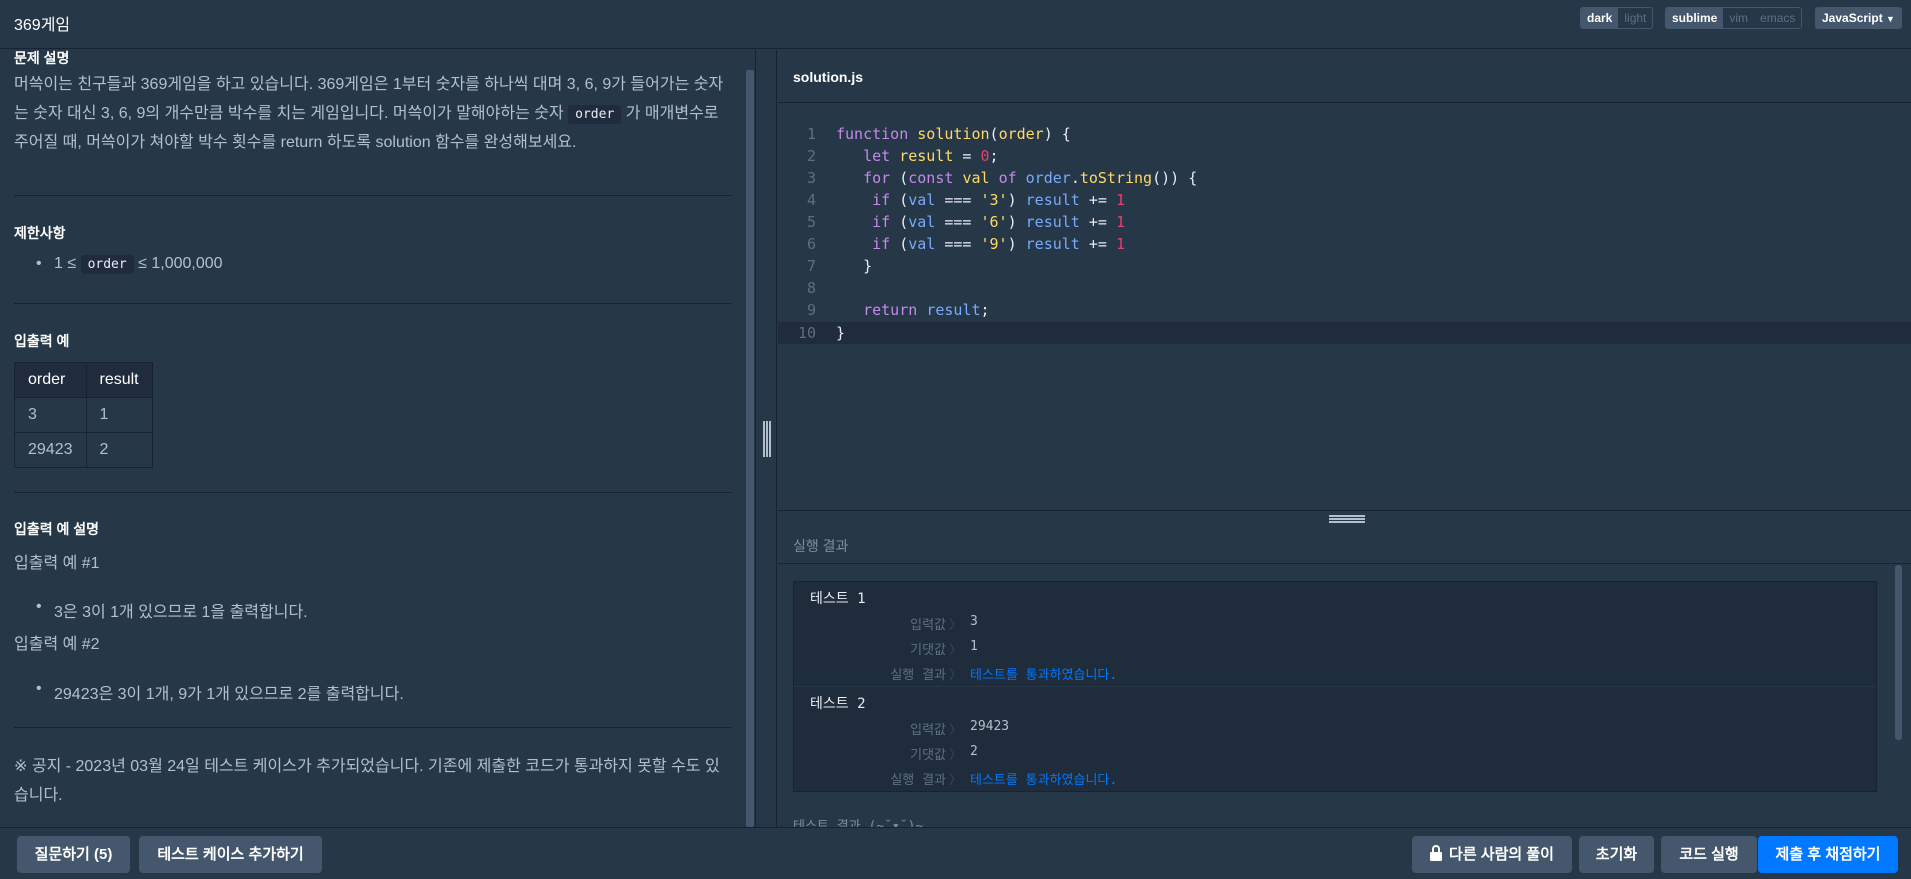 Image resolution: width=1911 pixels, height=879 pixels. I want to click on input-label: 입력값, so click(928, 625).